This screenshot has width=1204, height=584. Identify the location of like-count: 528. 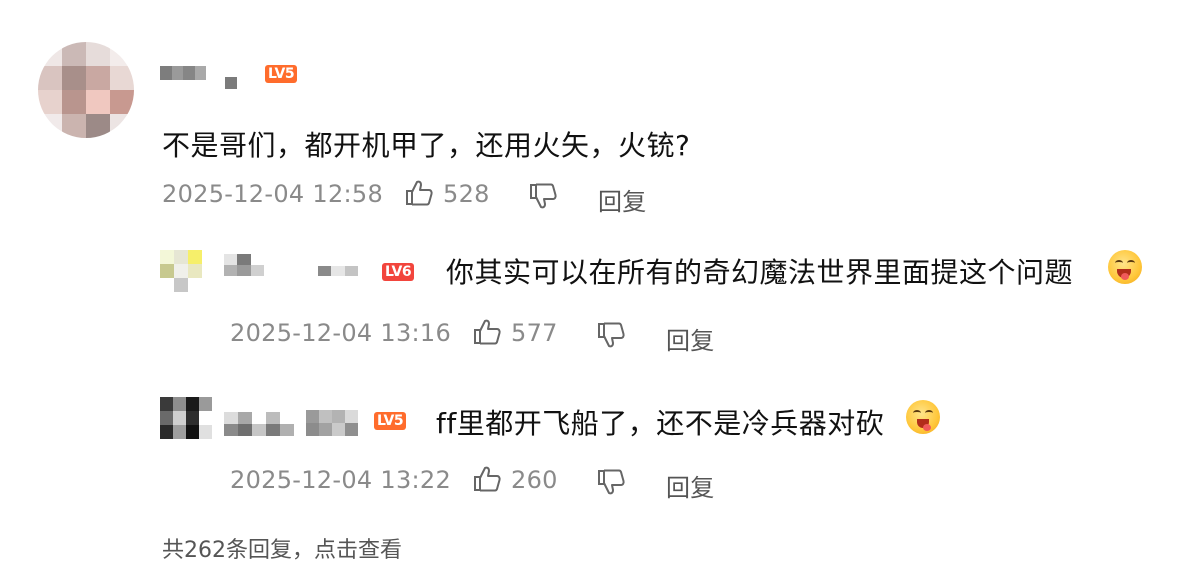
(466, 194).